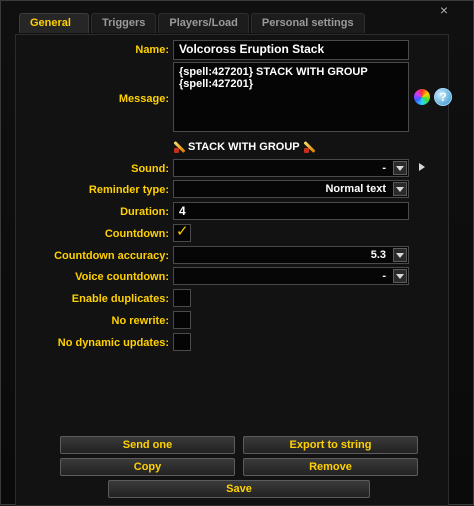 This screenshot has width=474, height=506. I want to click on sound-label: Sound:, so click(150, 169).